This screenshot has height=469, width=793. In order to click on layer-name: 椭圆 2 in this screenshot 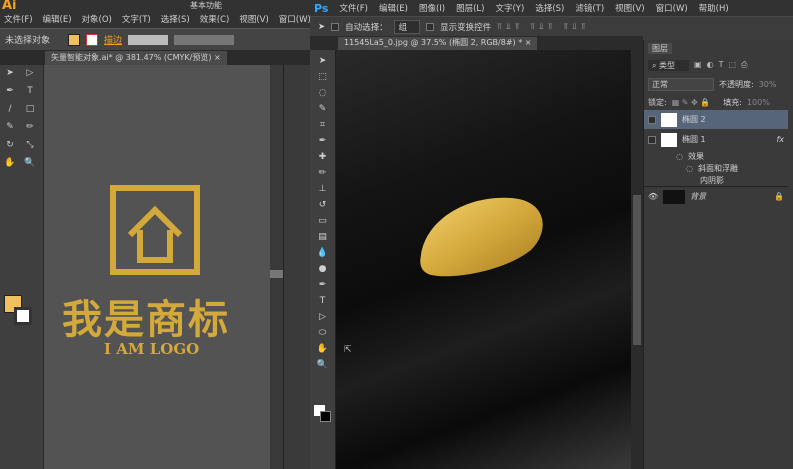, I will do `click(694, 119)`.